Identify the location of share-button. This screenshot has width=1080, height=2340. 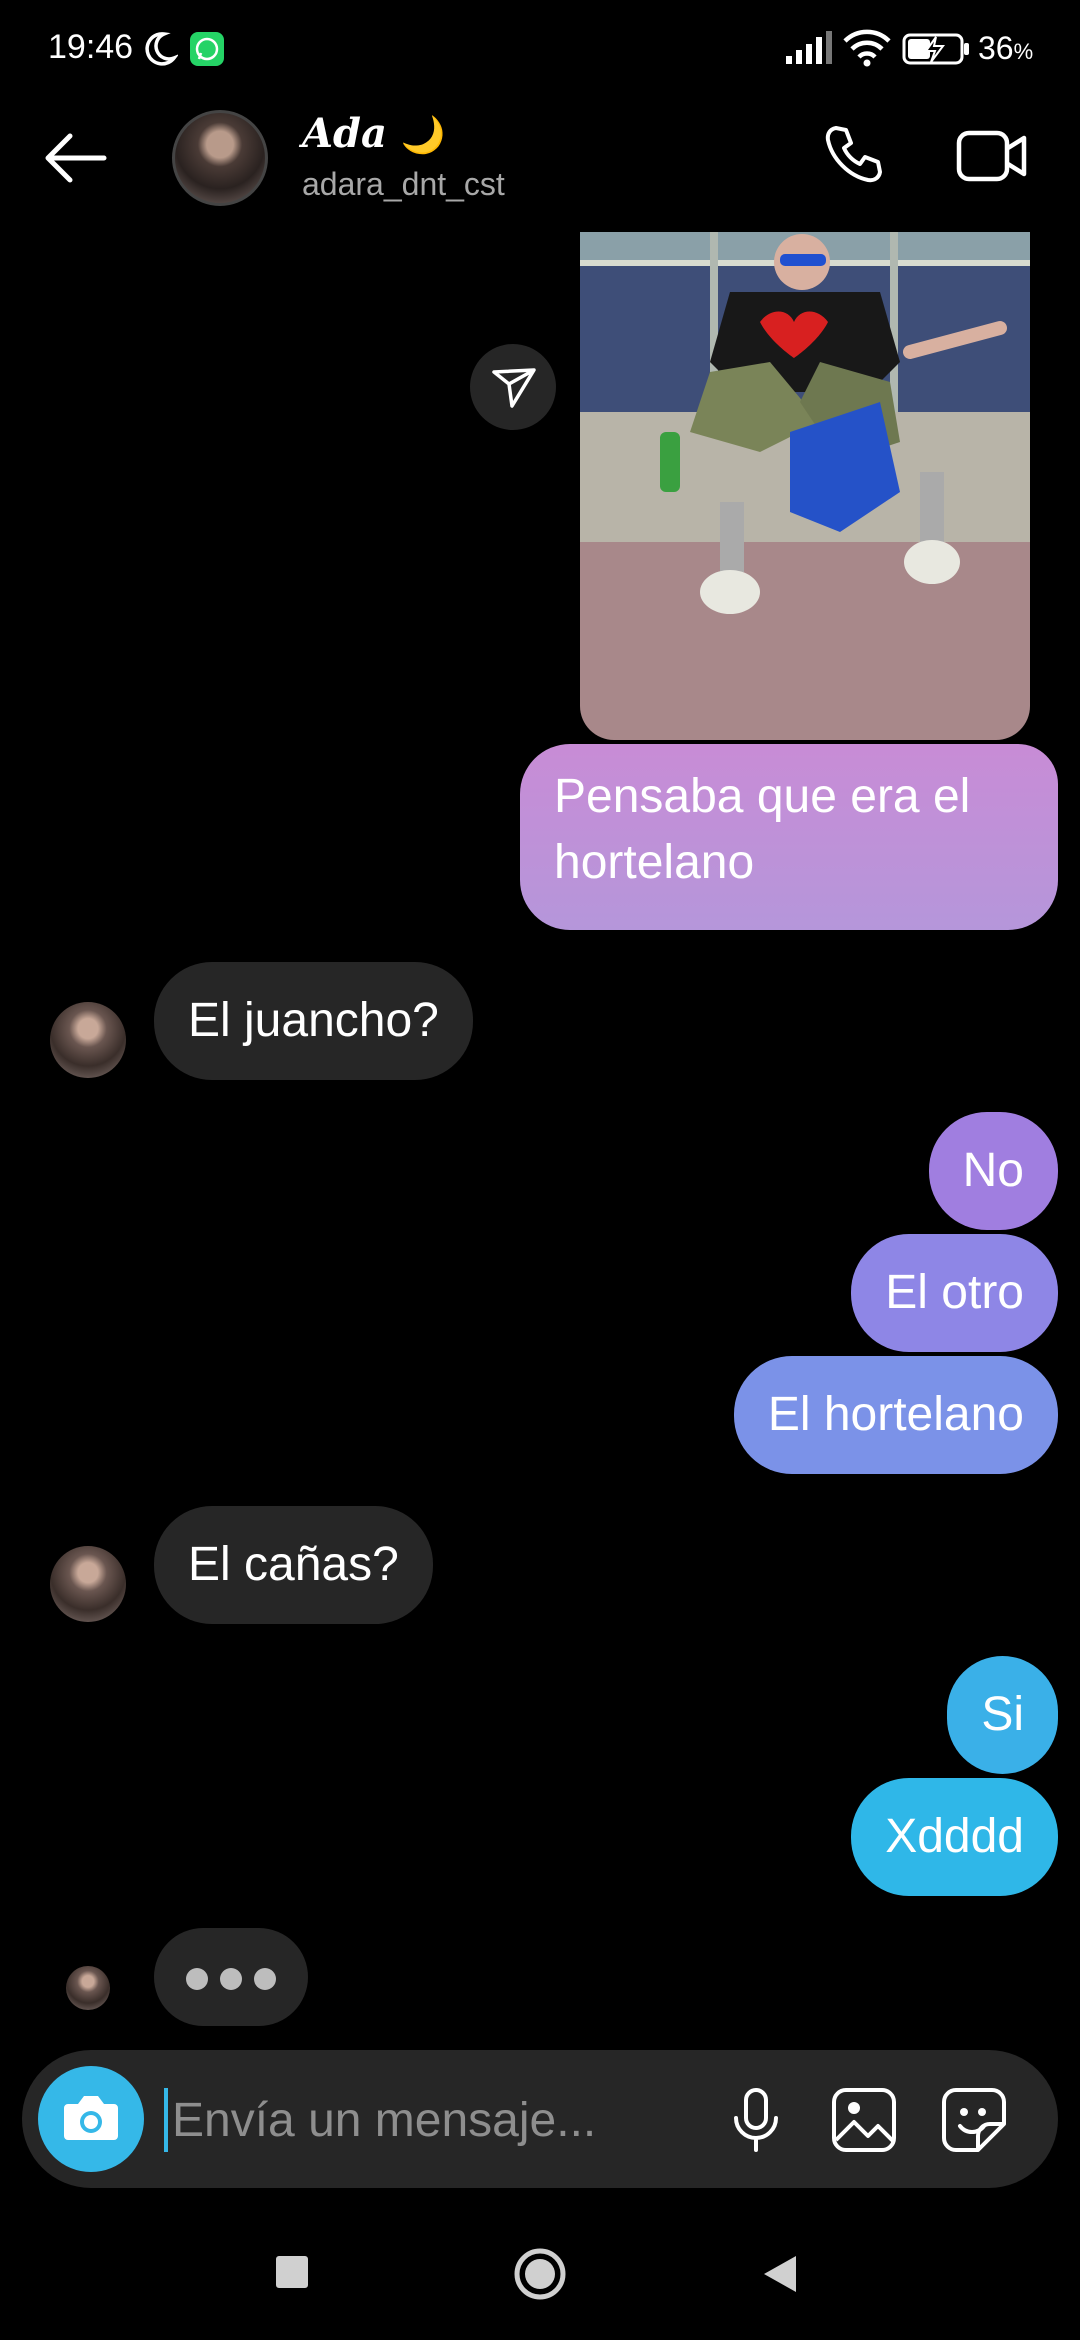
(513, 387).